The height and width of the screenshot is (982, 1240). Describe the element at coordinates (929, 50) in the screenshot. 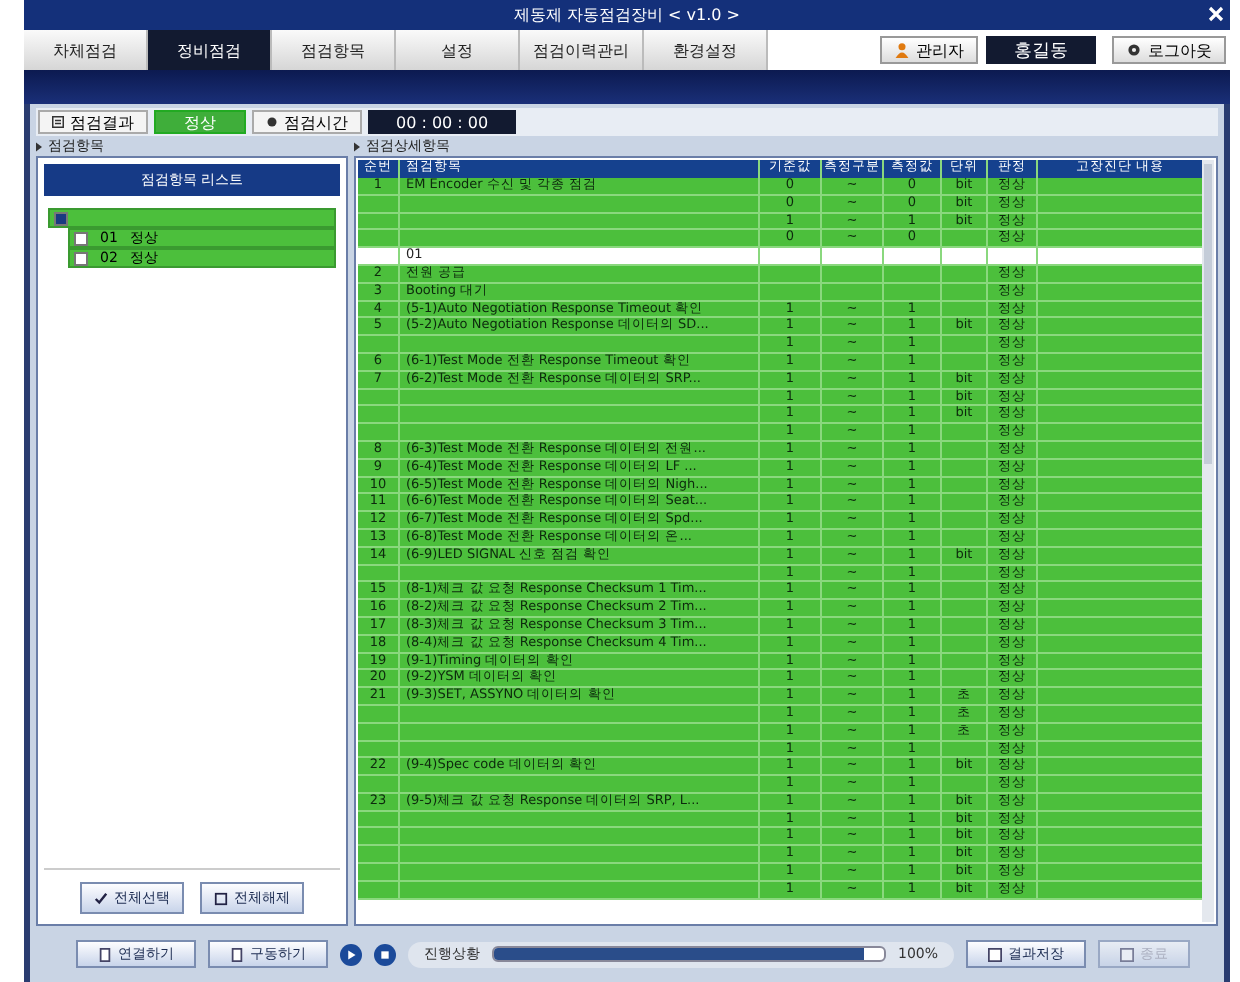

I see `admin-button: 관리자` at that location.